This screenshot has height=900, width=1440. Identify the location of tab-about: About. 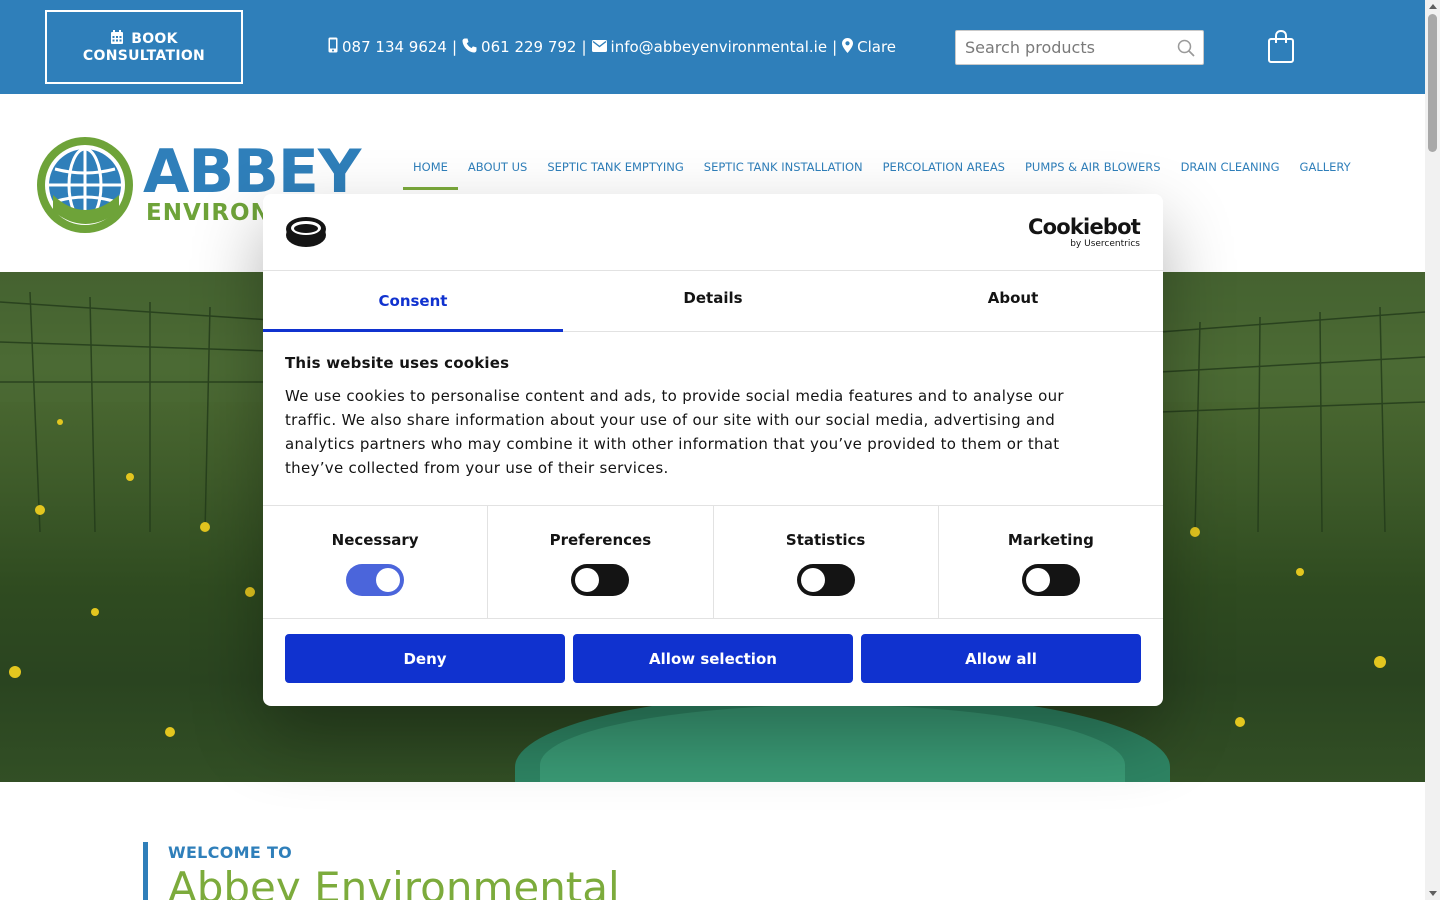
(1013, 301).